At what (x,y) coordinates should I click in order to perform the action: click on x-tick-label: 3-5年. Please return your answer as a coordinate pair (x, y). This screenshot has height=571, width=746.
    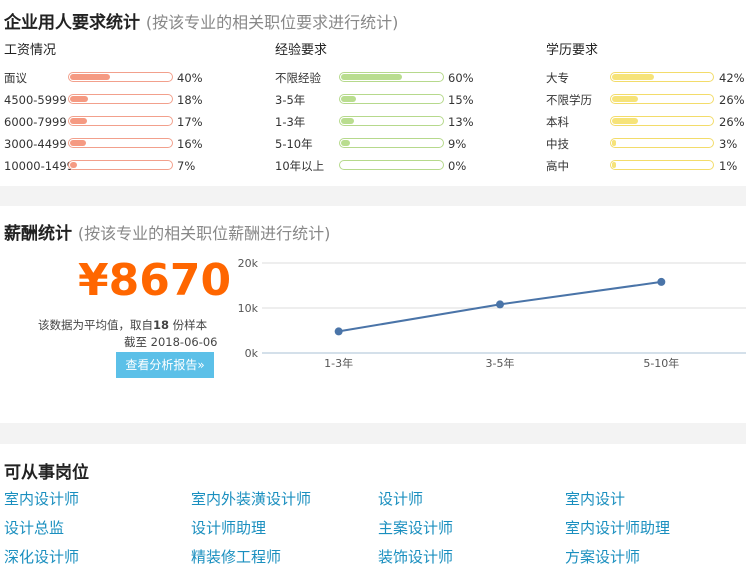
    Looking at the image, I should click on (500, 363).